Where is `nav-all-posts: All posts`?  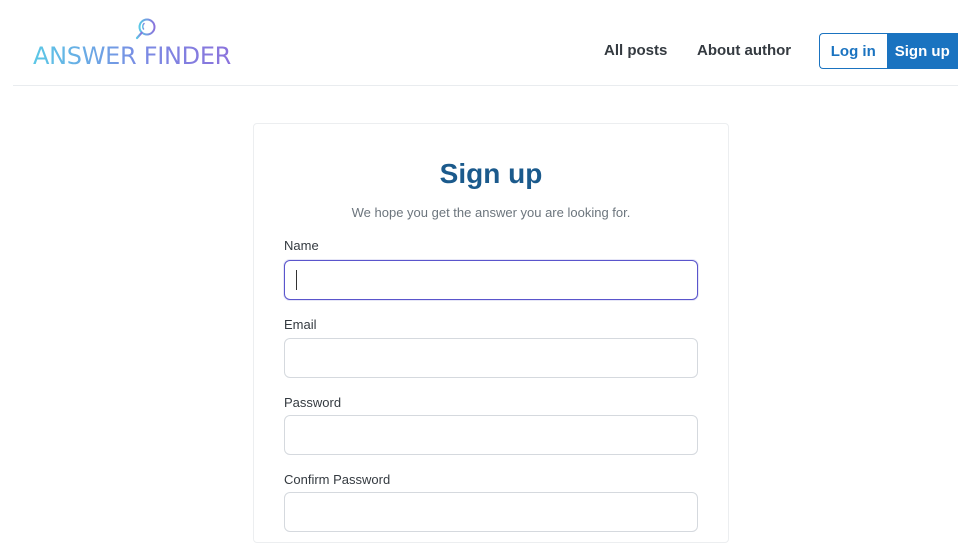 nav-all-posts: All posts is located at coordinates (635, 51).